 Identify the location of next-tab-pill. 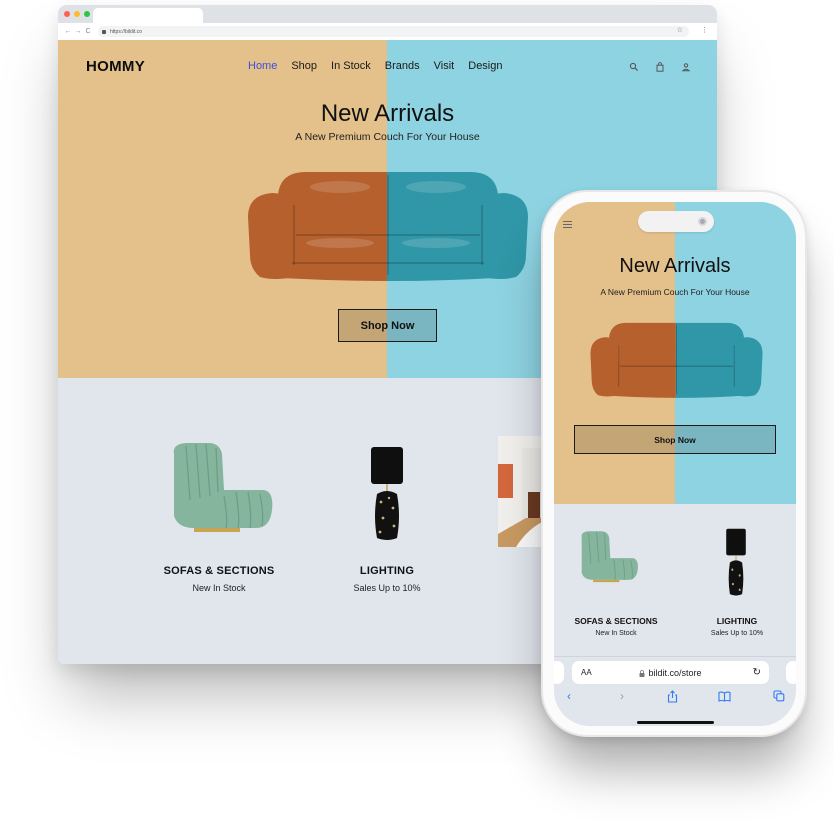
(791, 672).